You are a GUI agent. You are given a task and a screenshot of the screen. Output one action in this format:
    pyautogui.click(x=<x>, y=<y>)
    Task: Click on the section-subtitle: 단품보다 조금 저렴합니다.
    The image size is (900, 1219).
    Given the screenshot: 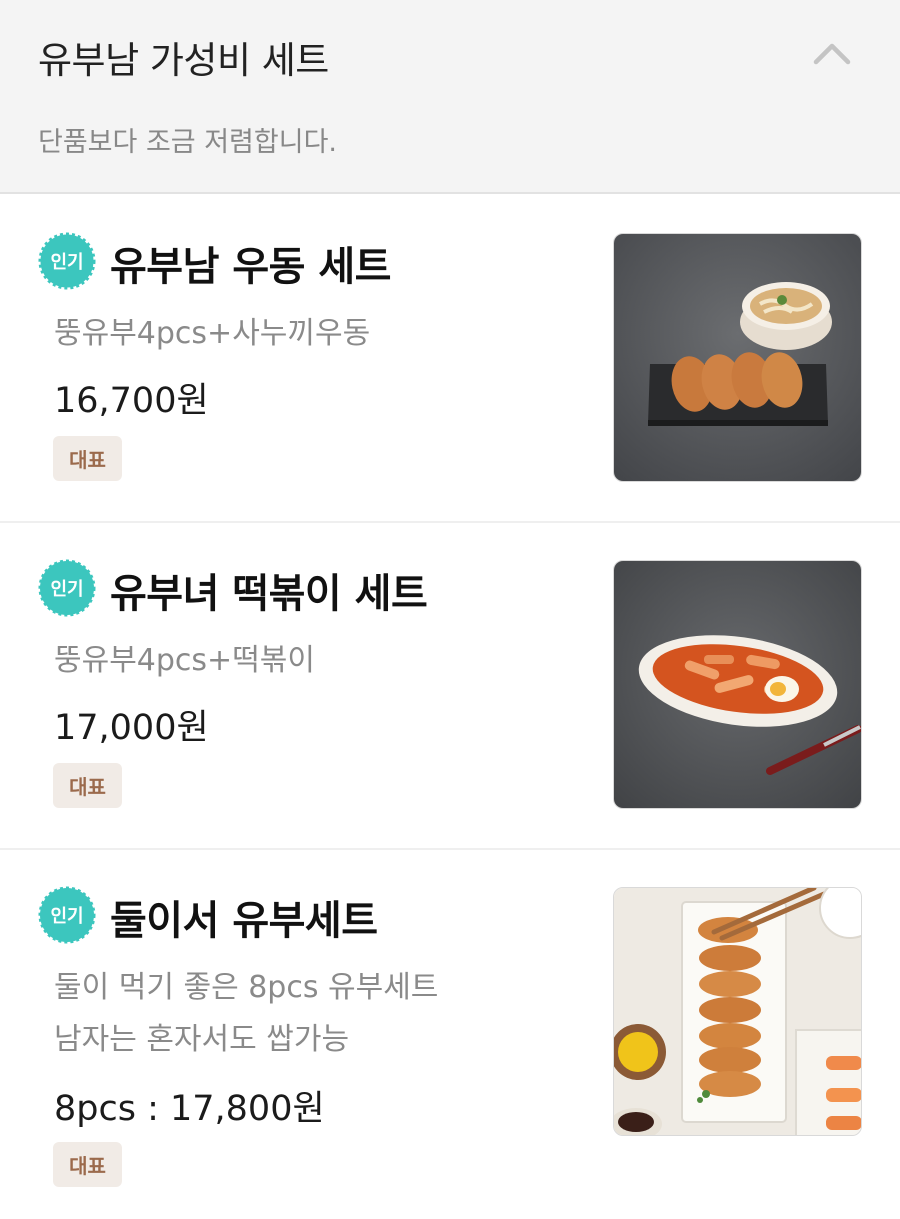 What is the action you would take?
    pyautogui.click(x=187, y=142)
    